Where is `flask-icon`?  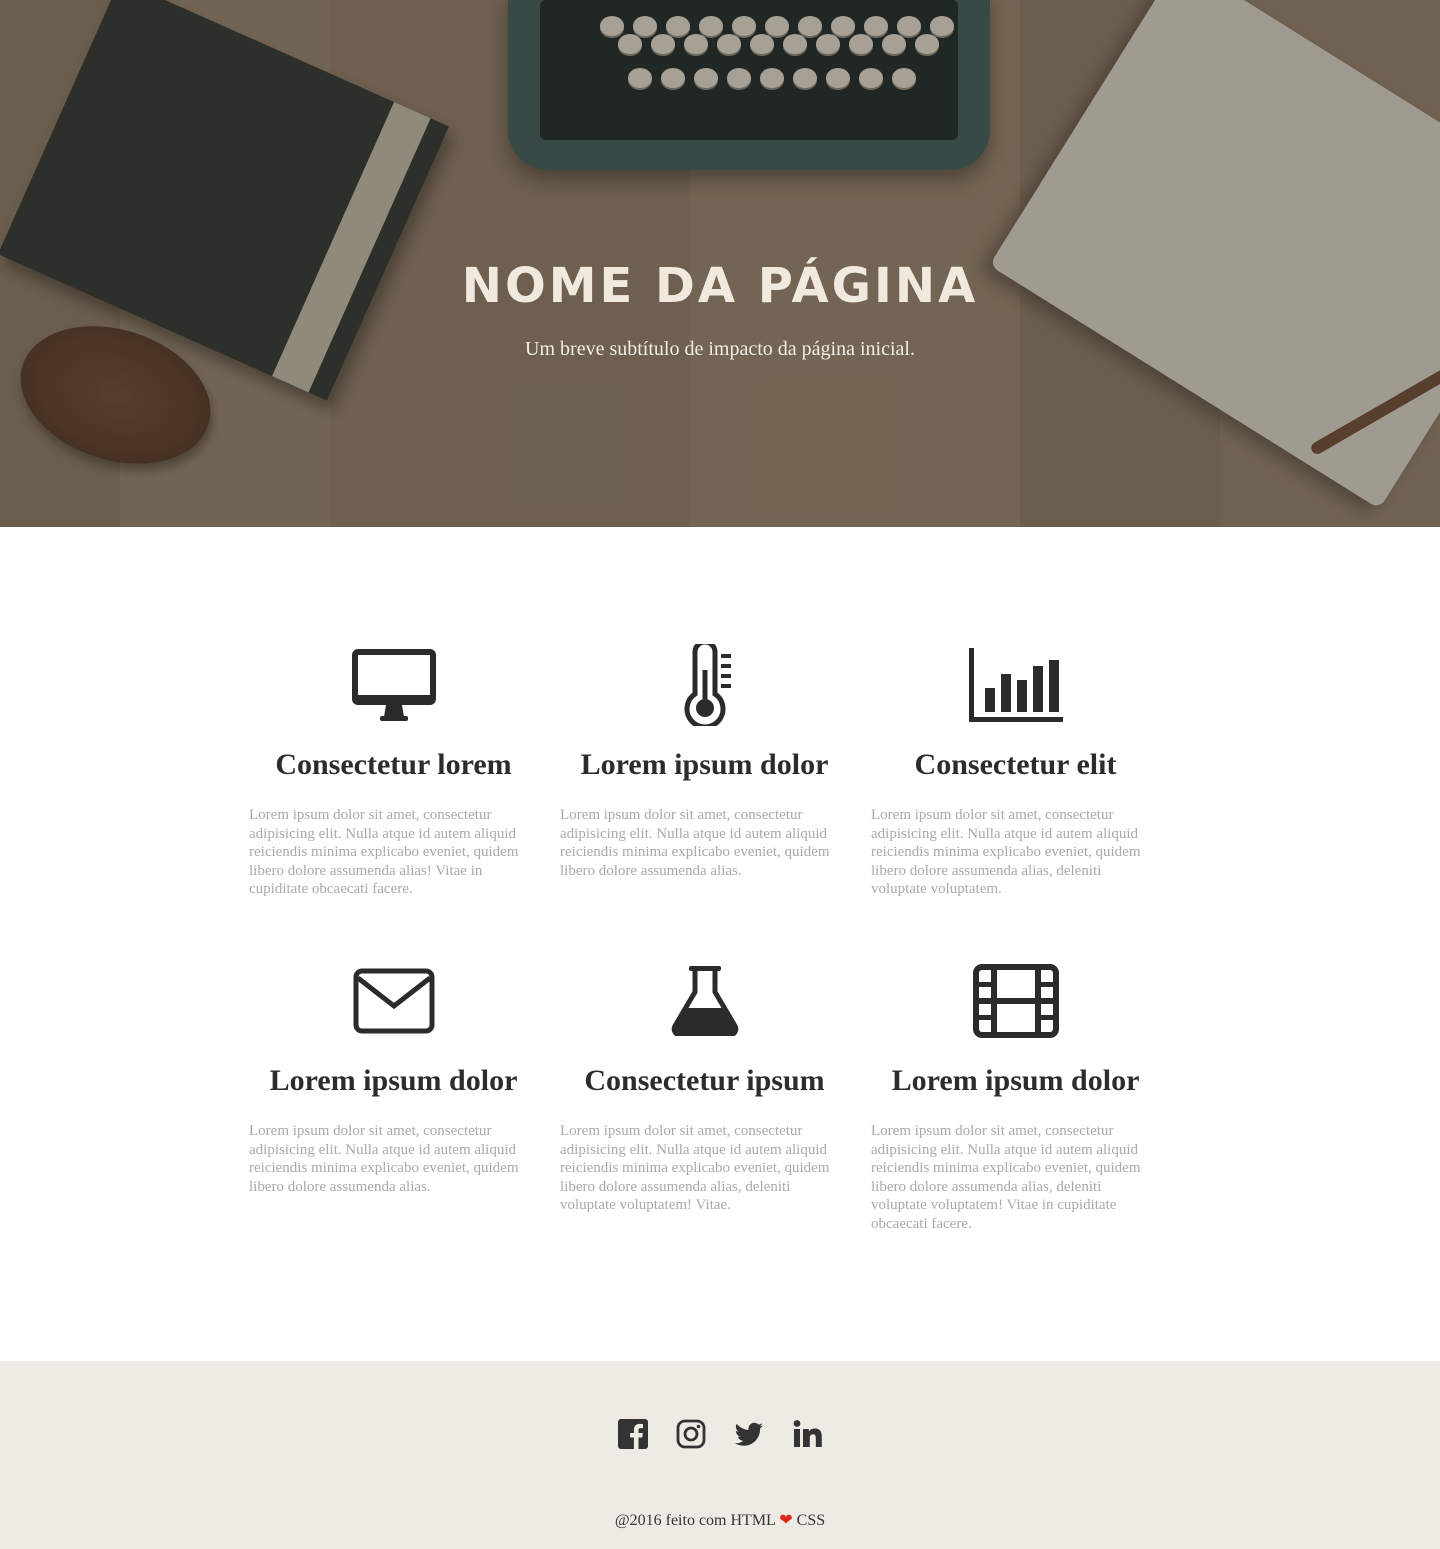 flask-icon is located at coordinates (704, 1001).